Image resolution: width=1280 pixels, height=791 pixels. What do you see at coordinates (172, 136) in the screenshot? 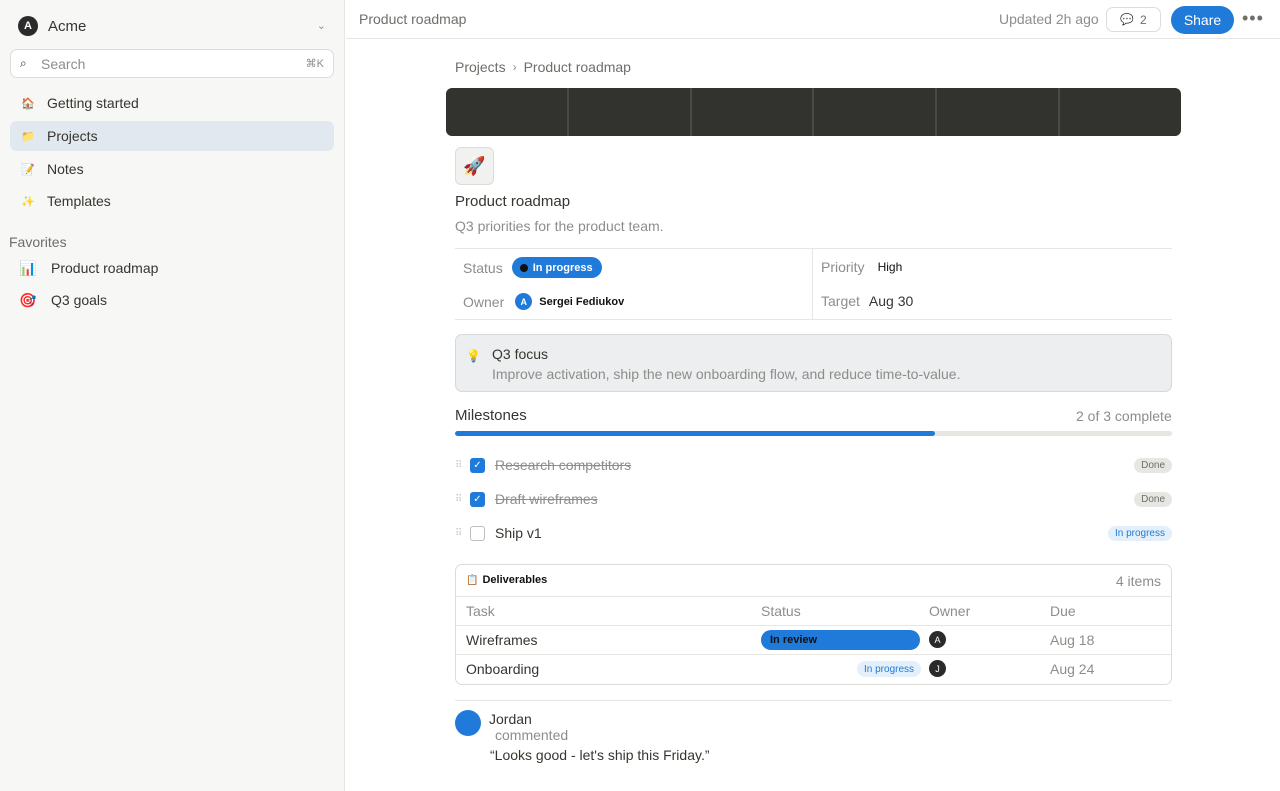
I see `sidebar-item-projects: 📁 Projects` at bounding box center [172, 136].